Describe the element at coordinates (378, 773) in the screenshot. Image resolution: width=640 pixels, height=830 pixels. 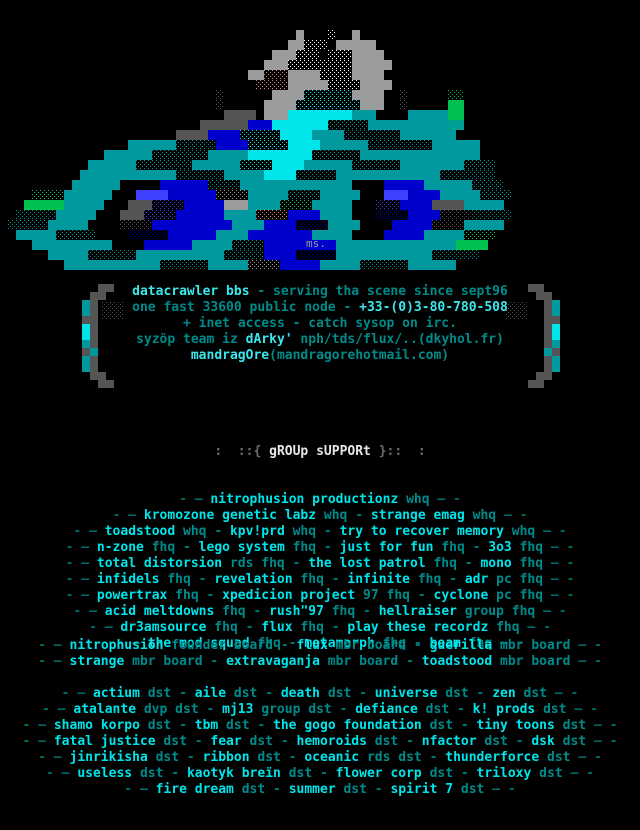
I see `group-name: flower corp` at that location.